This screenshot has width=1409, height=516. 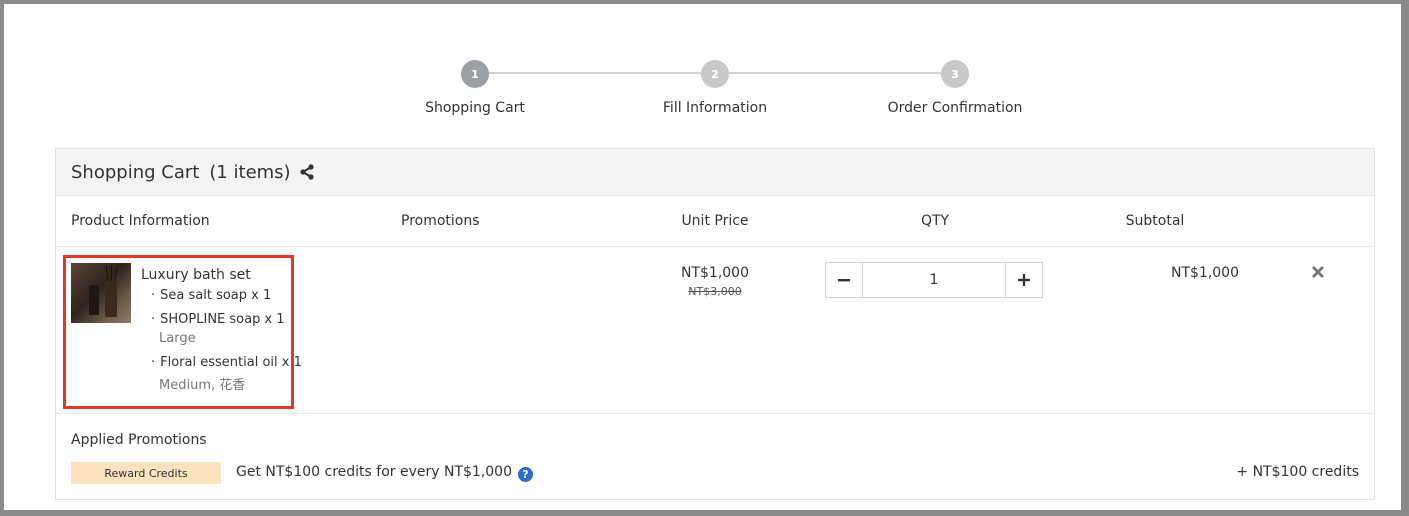 I want to click on help-icon: ?, so click(x=525, y=474).